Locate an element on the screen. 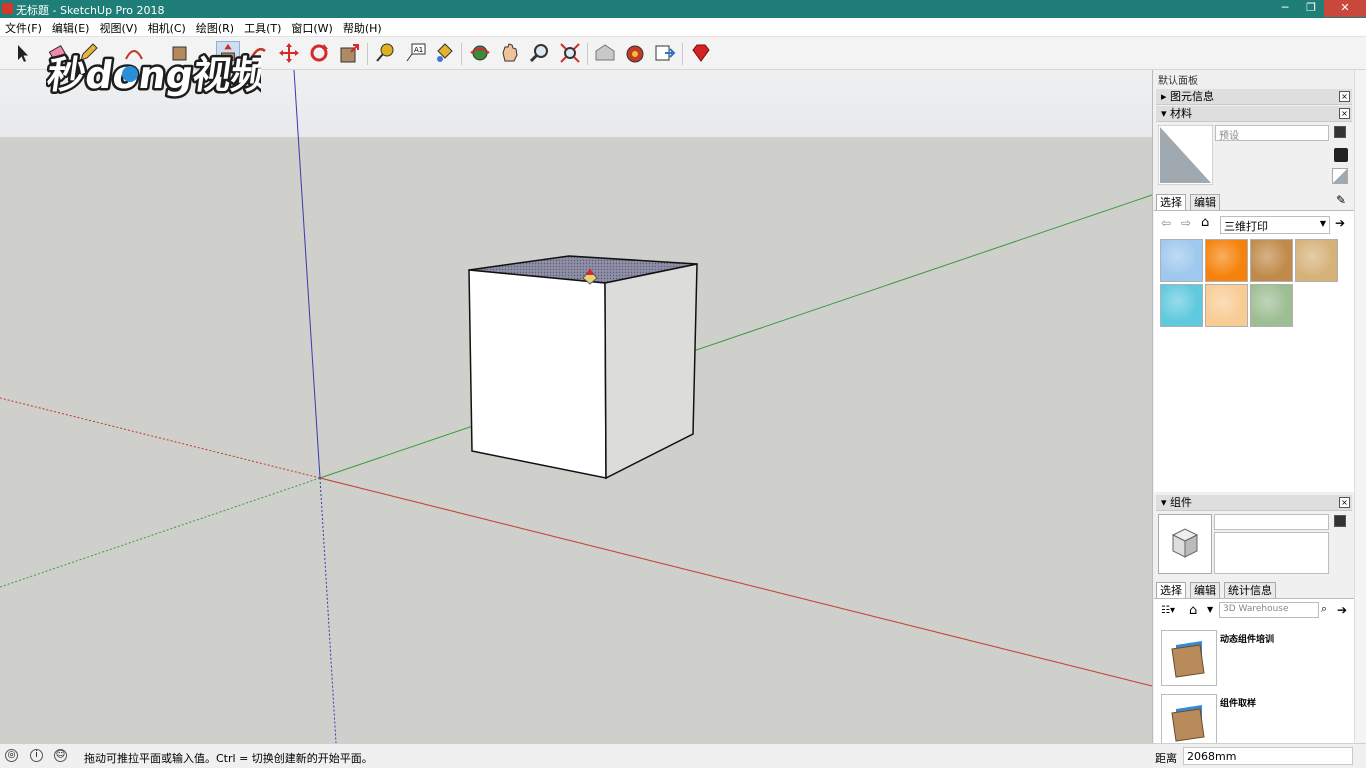  watermark-logo: 秒dong视频 is located at coordinates (153, 76).